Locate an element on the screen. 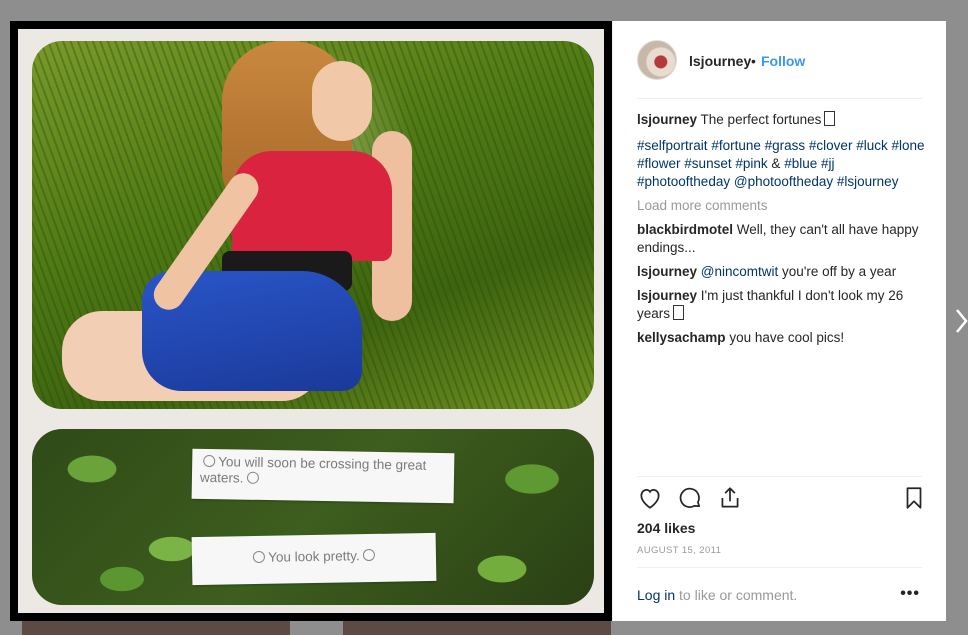  share-icon is located at coordinates (730, 498).